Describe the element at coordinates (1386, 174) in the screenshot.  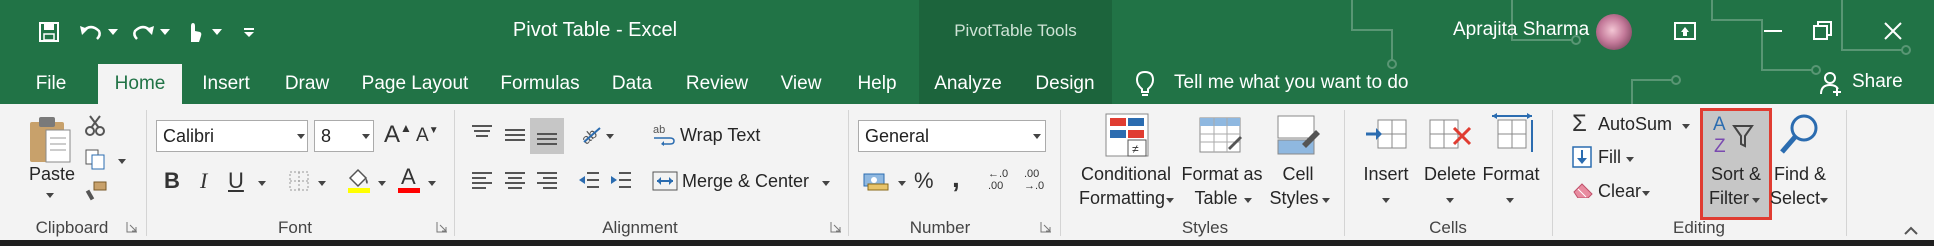
I see `insert-cells-button: Insert` at that location.